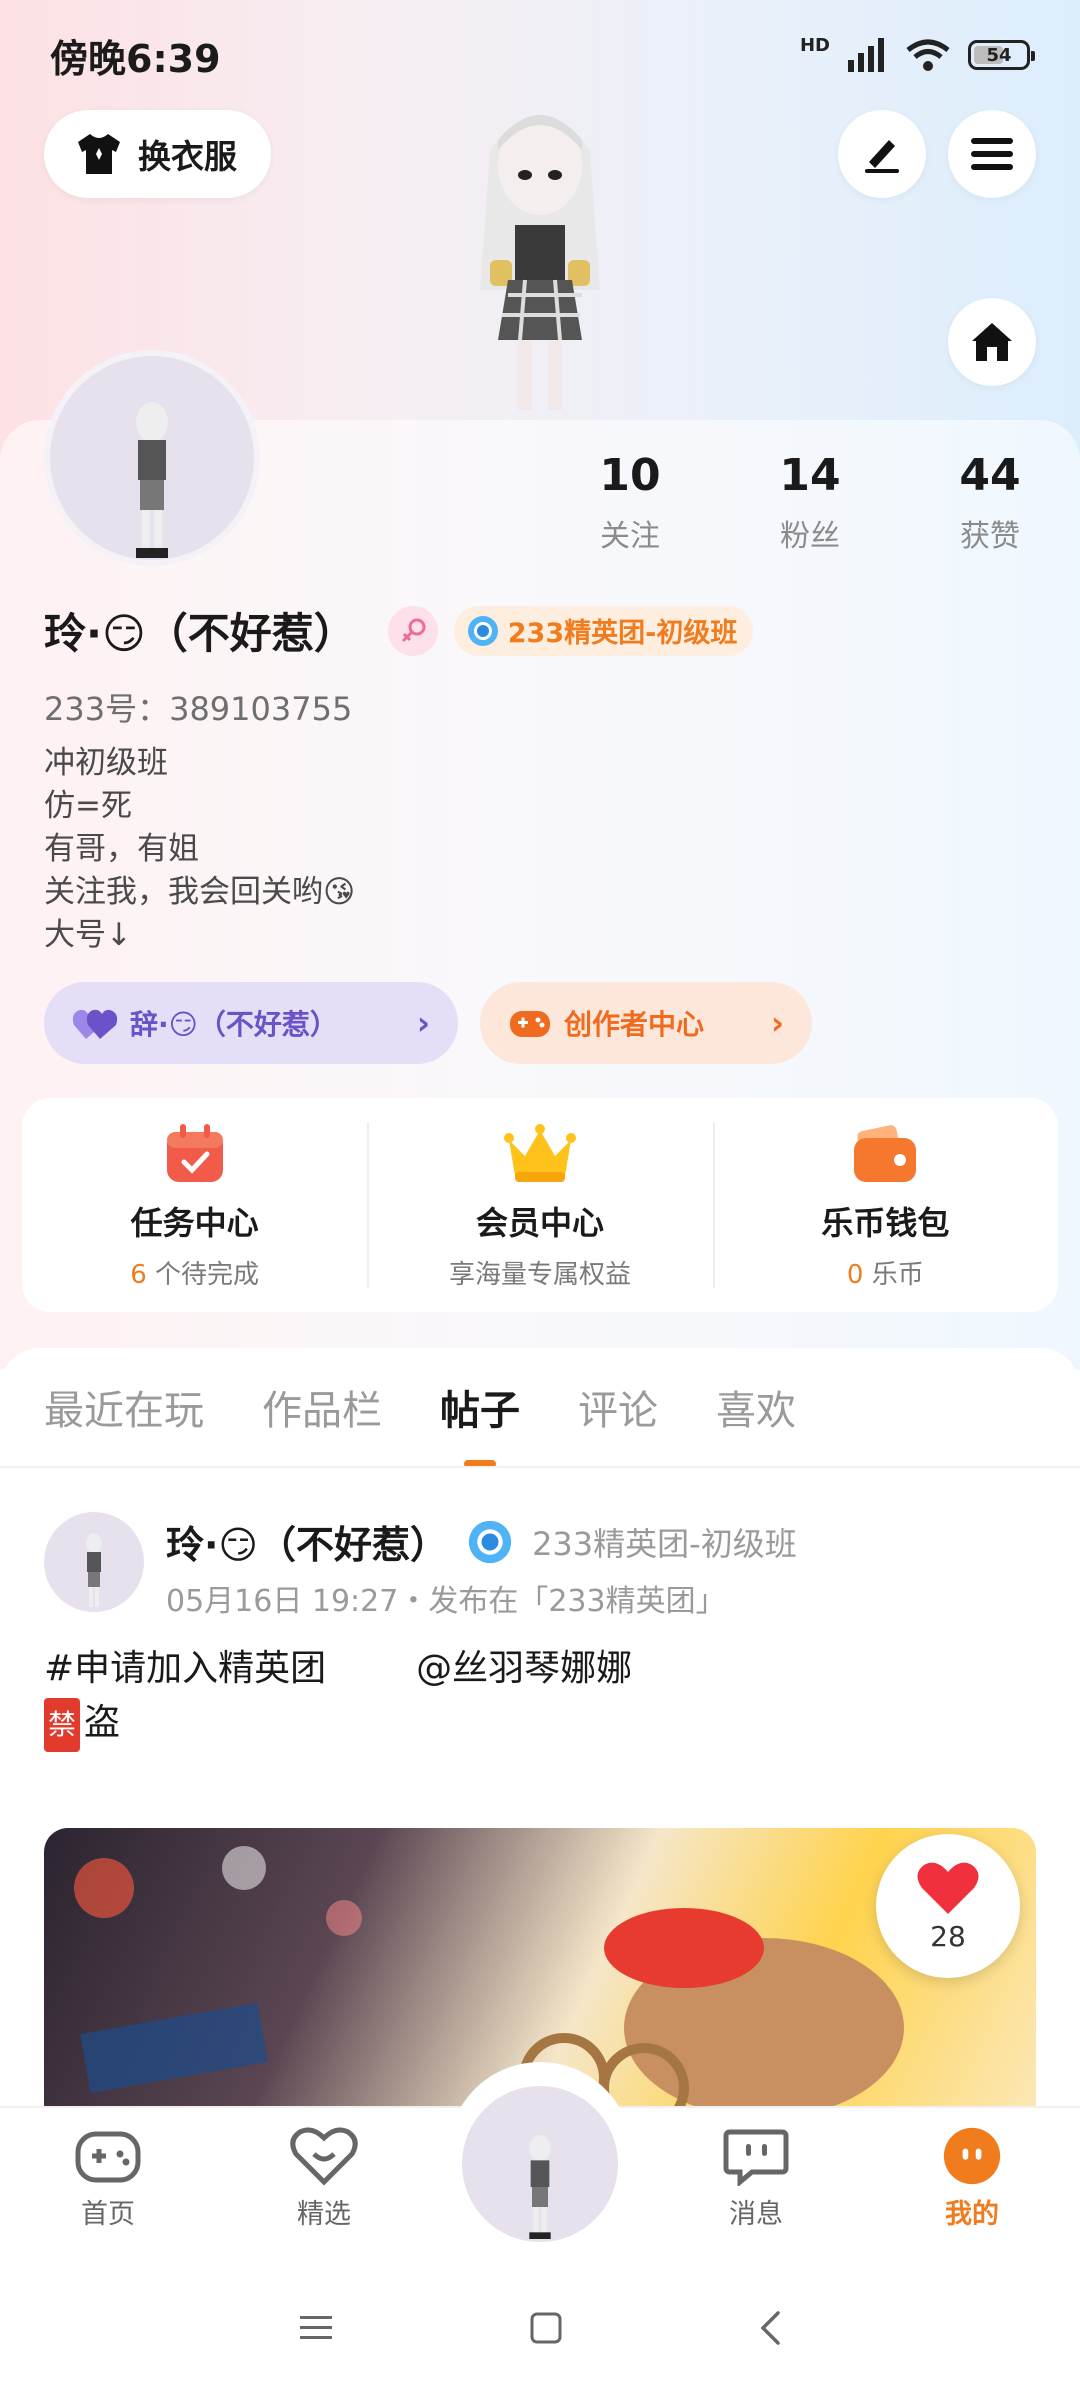 This screenshot has height=2400, width=1080. Describe the element at coordinates (814, 45) in the screenshot. I see `hd-indicator: HD` at that location.